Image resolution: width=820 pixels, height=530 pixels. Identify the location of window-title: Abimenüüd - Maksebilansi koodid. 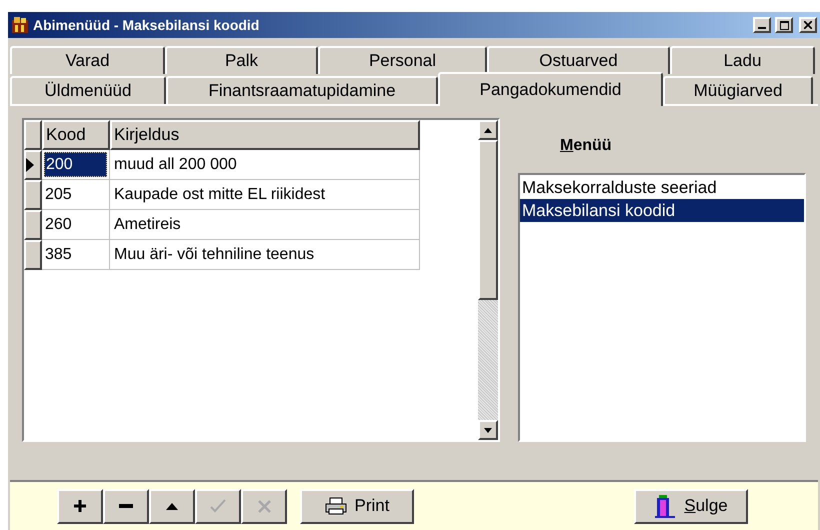
(146, 25).